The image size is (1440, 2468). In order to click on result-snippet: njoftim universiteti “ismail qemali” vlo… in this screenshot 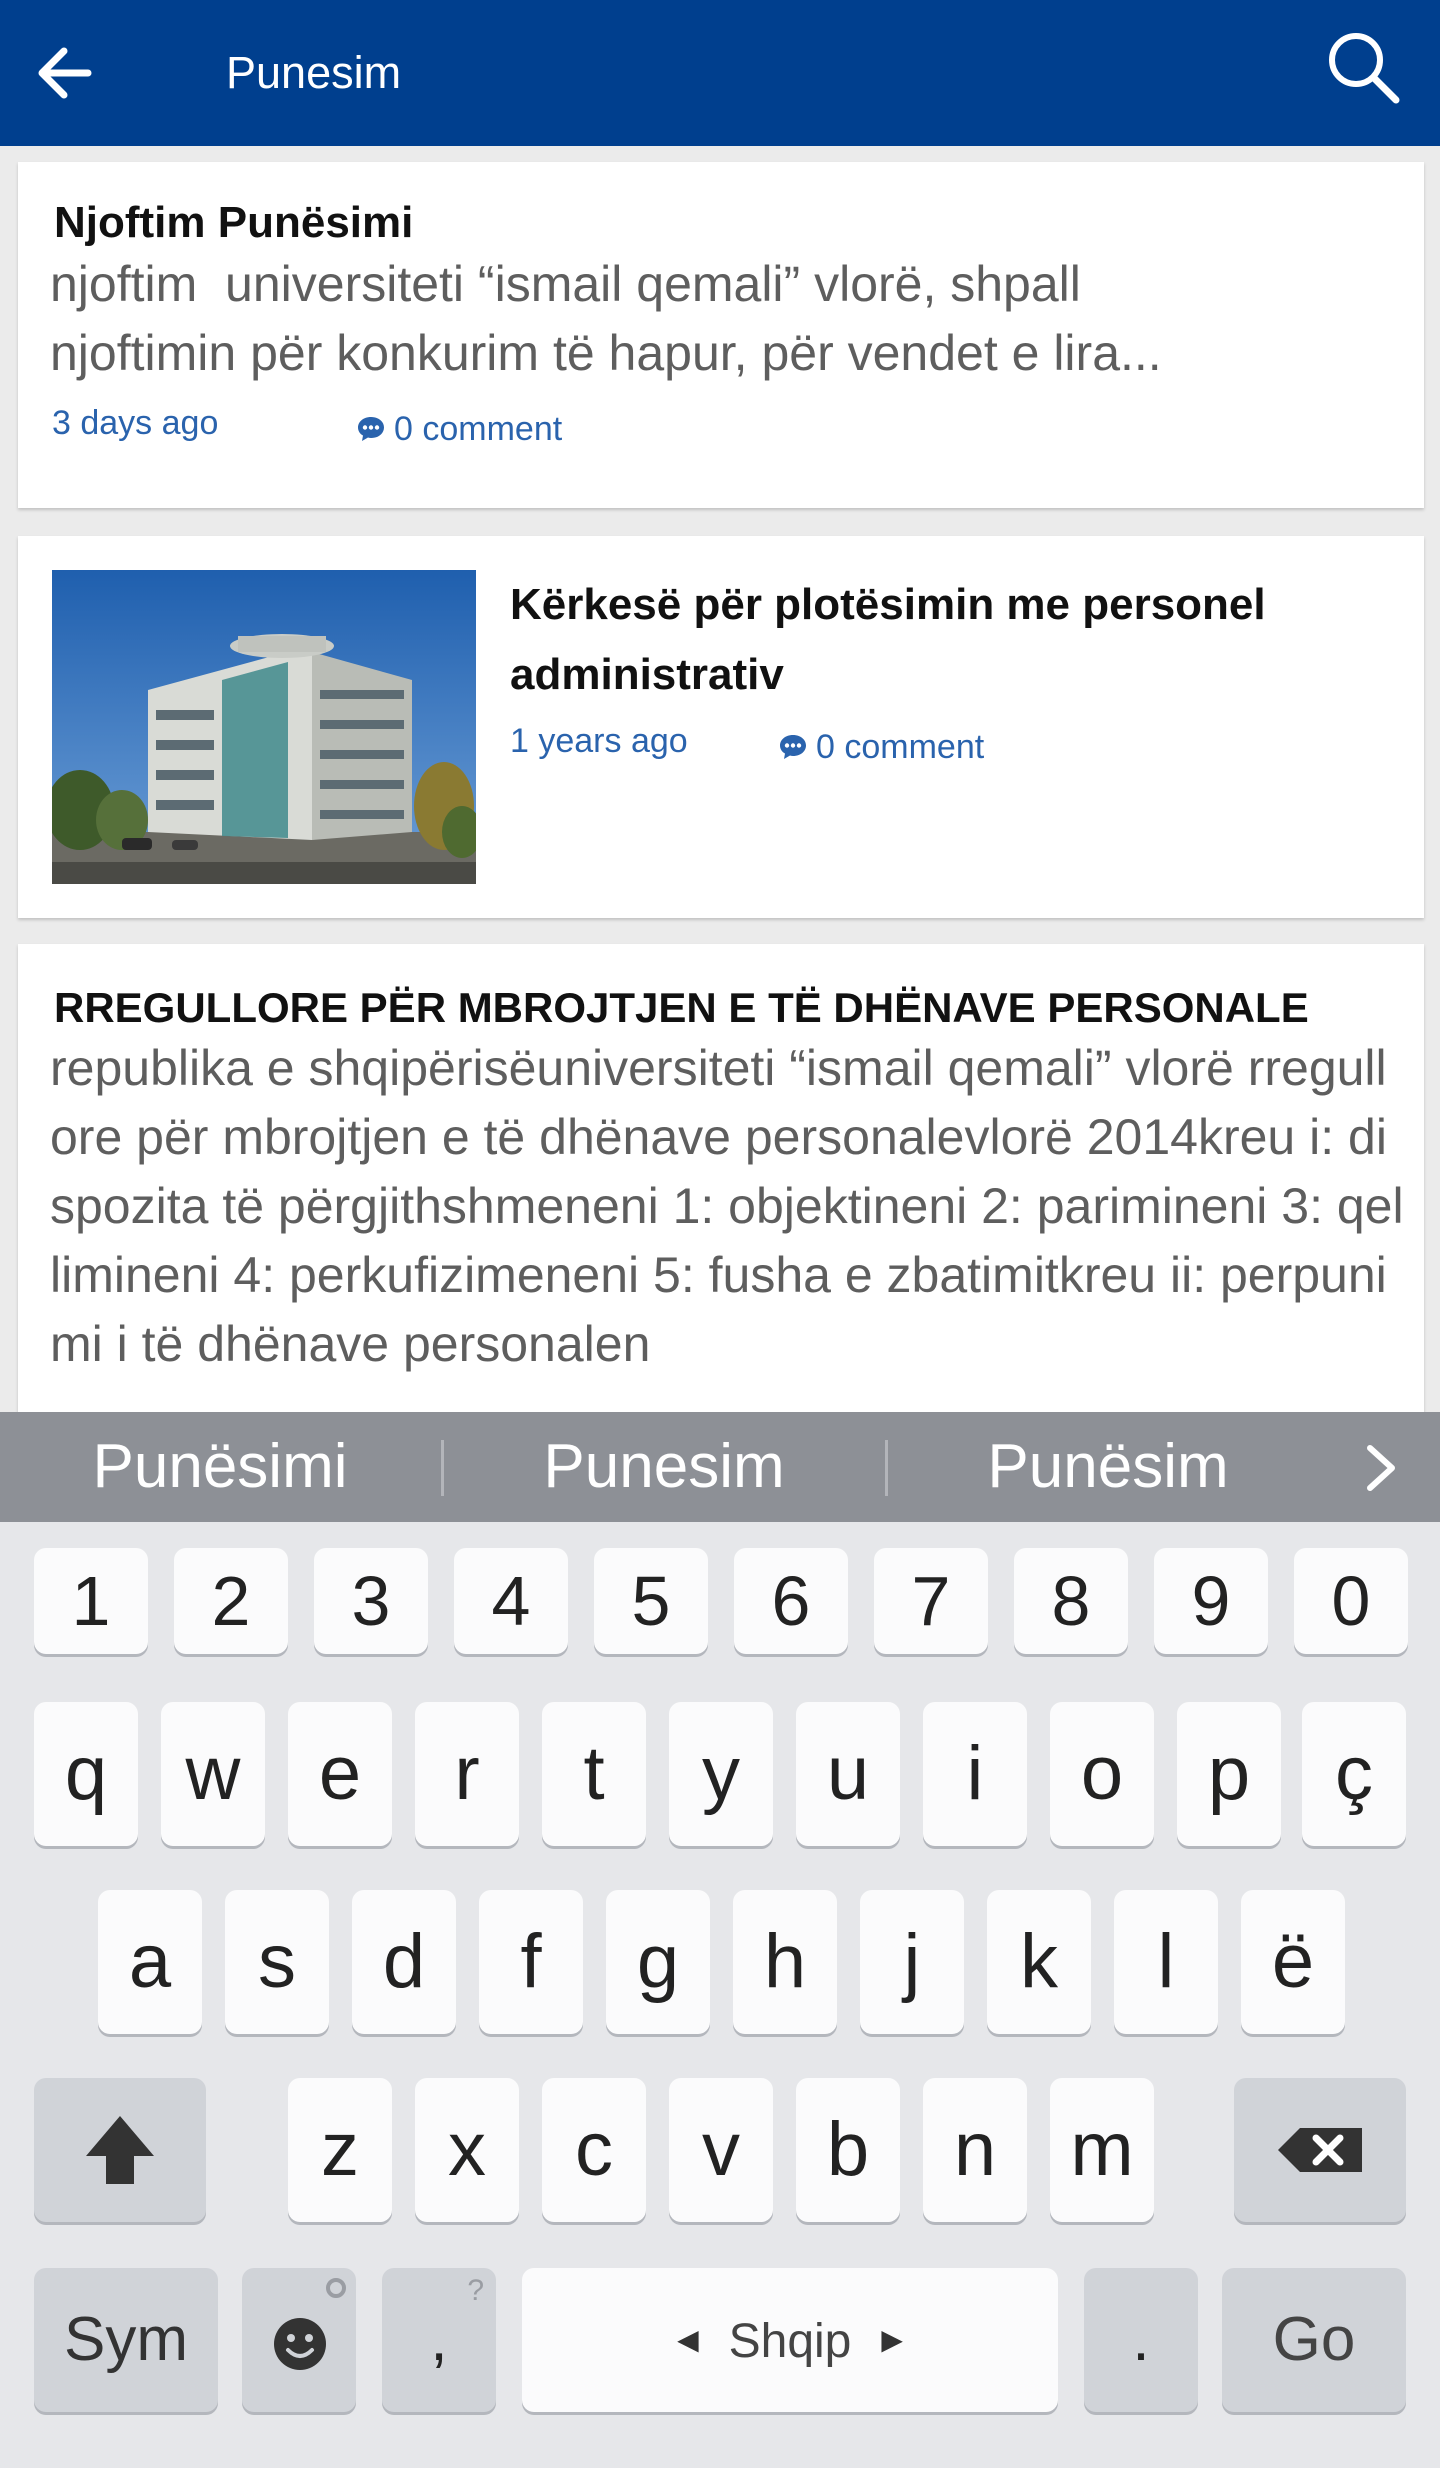, I will do `click(720, 319)`.